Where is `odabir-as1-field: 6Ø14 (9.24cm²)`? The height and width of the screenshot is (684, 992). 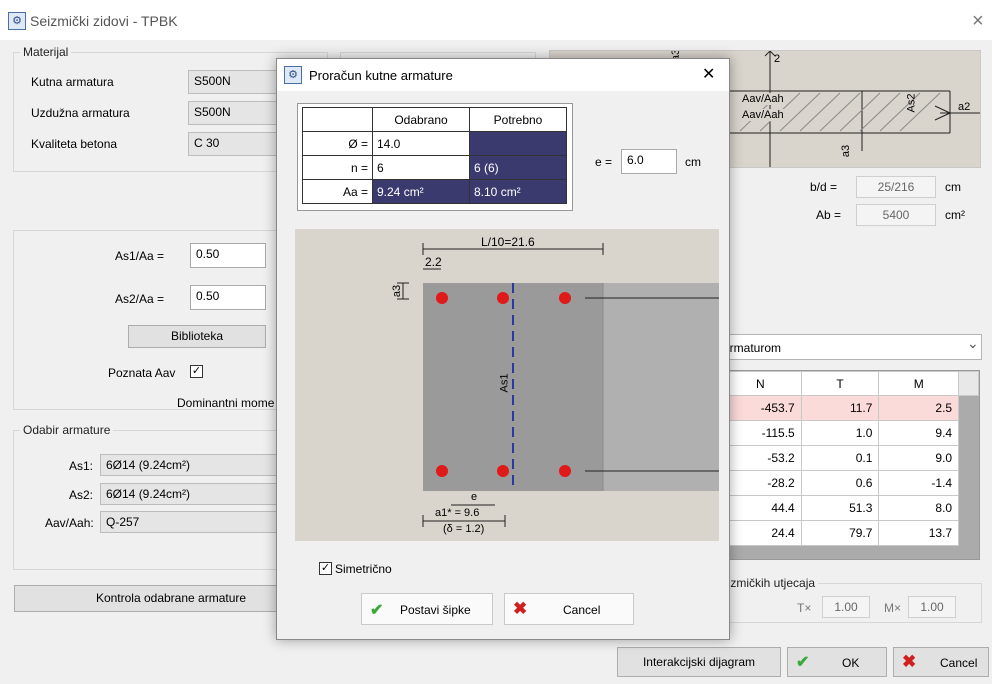 odabir-as1-field: 6Ø14 (9.24cm²) is located at coordinates (190, 465).